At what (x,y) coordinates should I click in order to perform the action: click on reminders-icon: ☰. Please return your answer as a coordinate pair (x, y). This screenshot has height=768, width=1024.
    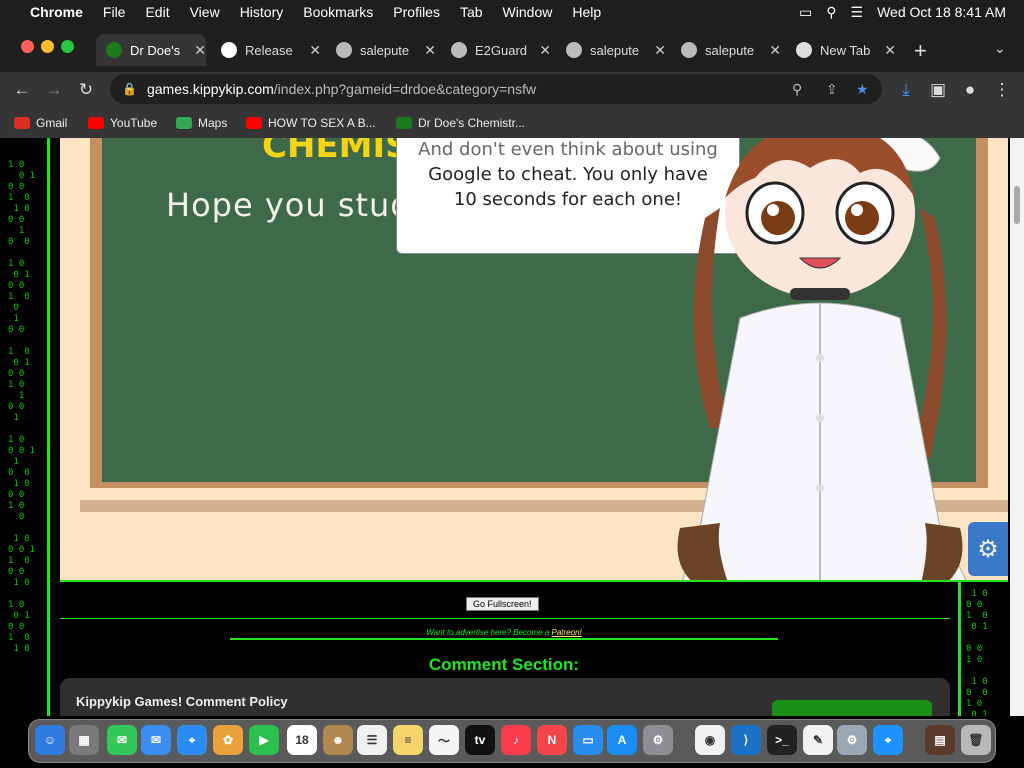
    Looking at the image, I should click on (372, 740).